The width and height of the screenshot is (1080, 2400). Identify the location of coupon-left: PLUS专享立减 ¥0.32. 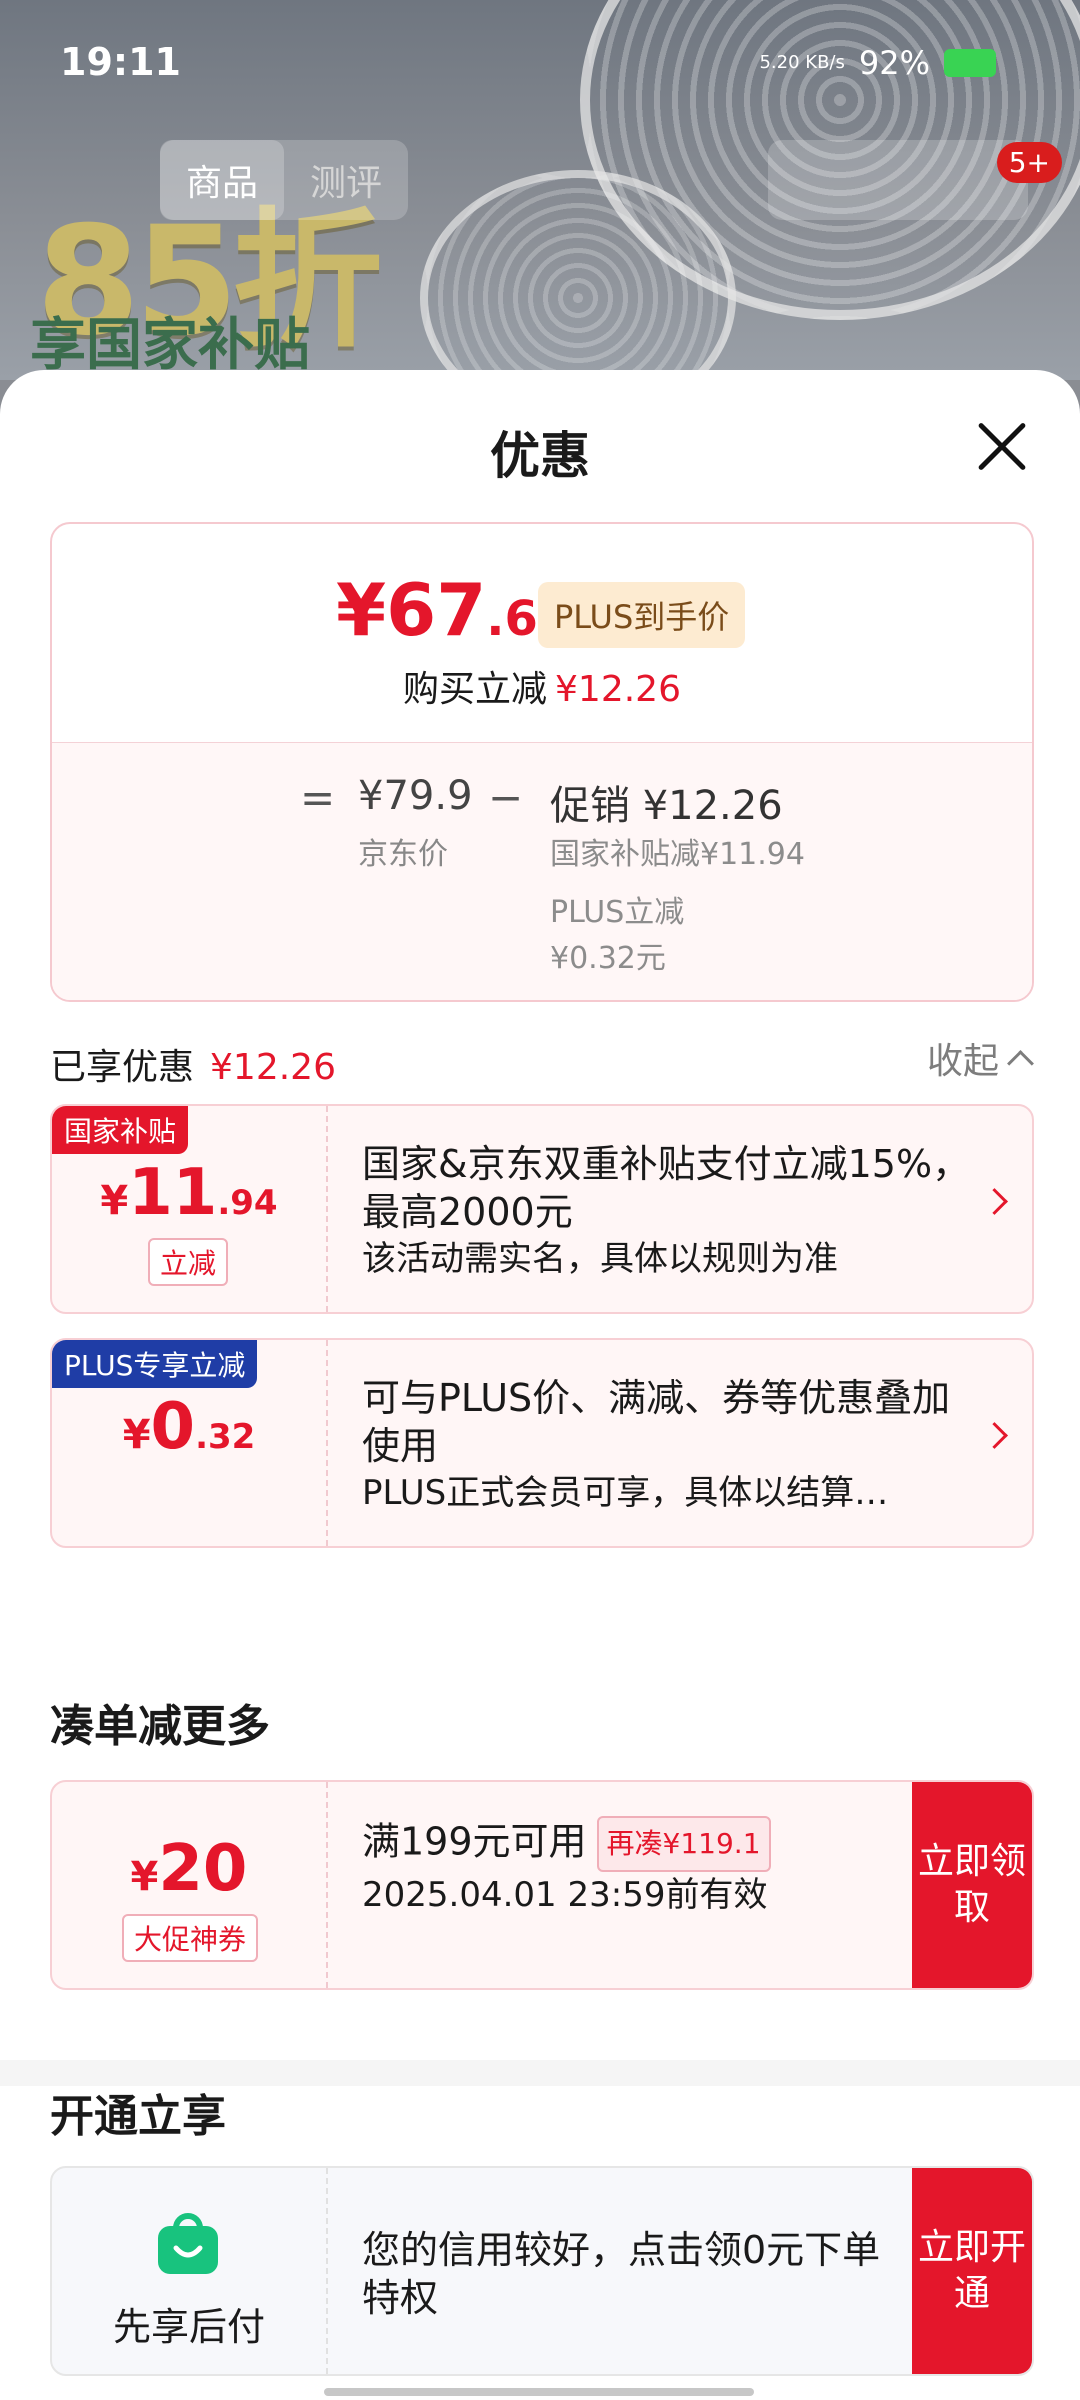
(190, 1443).